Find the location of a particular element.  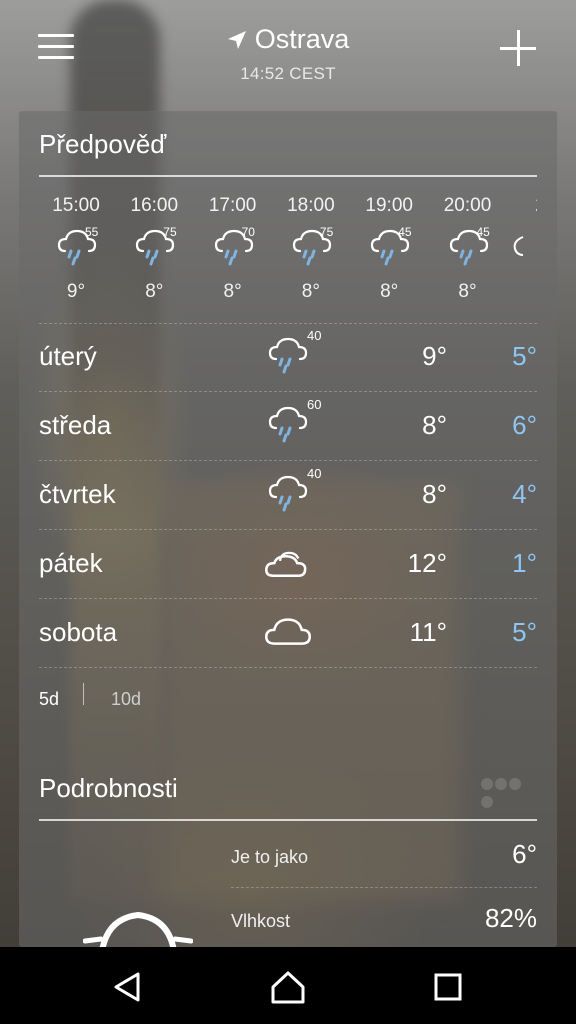

feels-like-row: Je to jako 6° is located at coordinates (384, 863).